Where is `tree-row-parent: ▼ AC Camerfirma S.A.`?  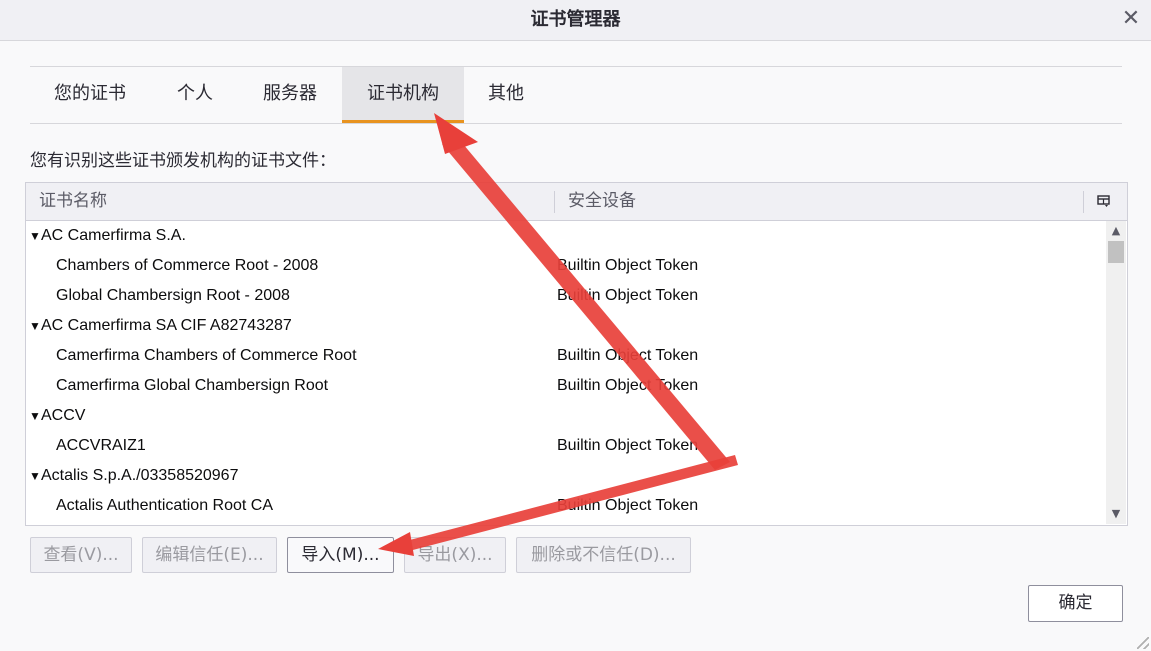
tree-row-parent: ▼ AC Camerfirma S.A. is located at coordinates (566, 236).